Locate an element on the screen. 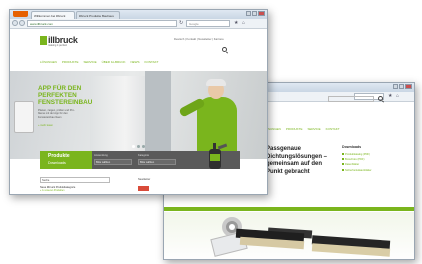  url-bar: www.illbruck.com is located at coordinates (102, 23).